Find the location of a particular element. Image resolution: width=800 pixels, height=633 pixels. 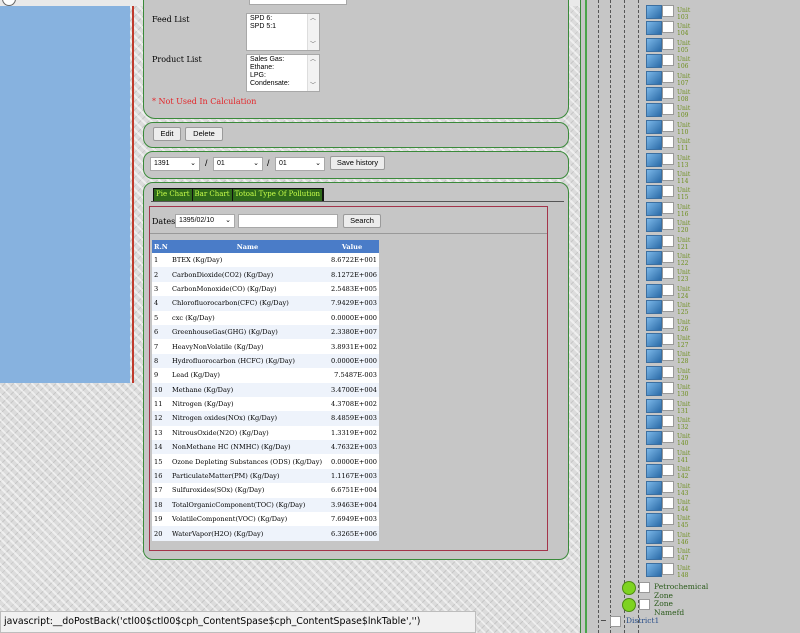

unit-label: Unit 110 is located at coordinates (683, 129).